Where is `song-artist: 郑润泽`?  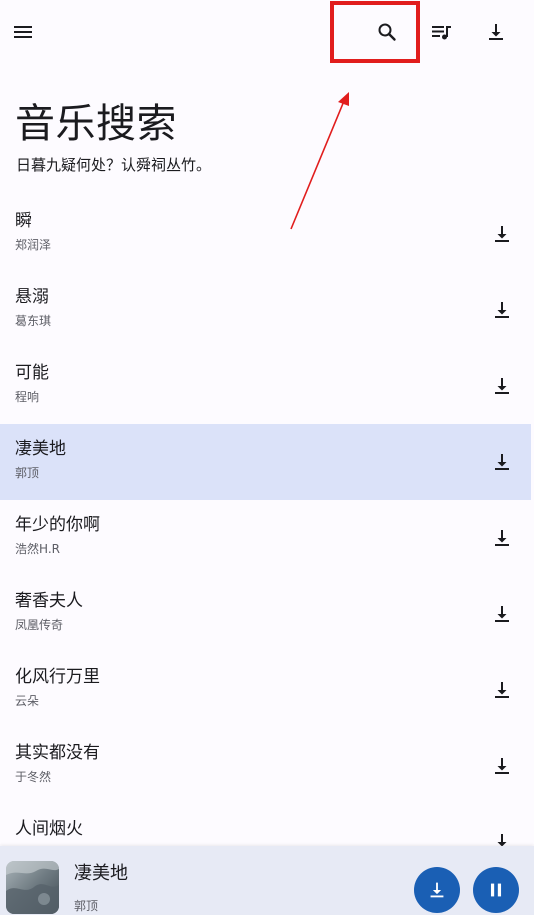
song-artist: 郑润泽 is located at coordinates (33, 245).